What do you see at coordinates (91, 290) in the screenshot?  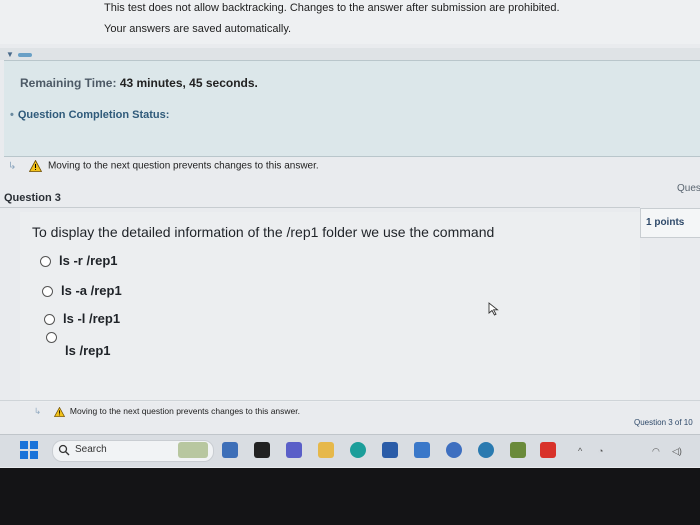 I see `answer-option-label: ls -a /rep1` at bounding box center [91, 290].